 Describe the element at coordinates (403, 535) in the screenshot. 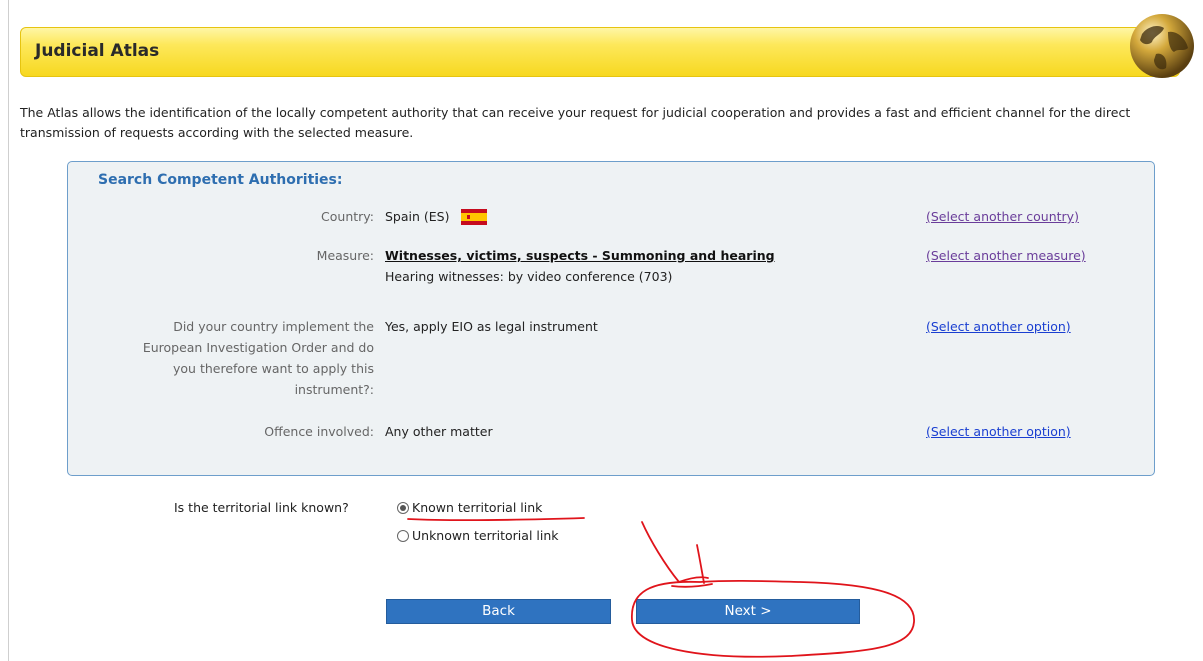

I see `unknown-territorial-link-radio` at that location.